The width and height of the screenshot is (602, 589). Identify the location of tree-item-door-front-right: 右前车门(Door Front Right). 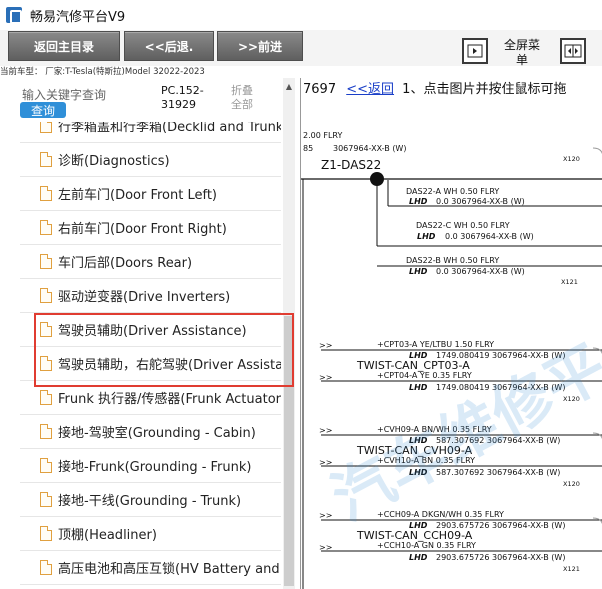
(150, 228).